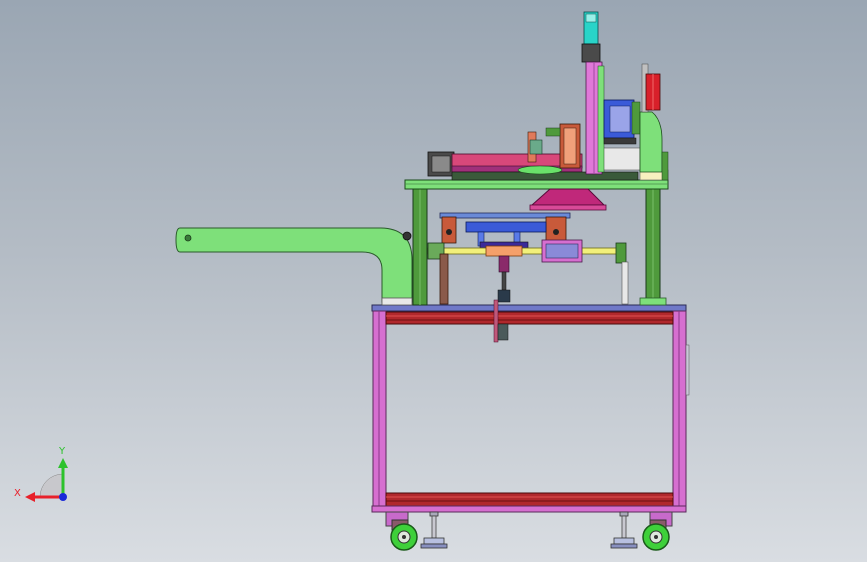  What do you see at coordinates (17, 493) in the screenshot?
I see `triad-x-label: X` at bounding box center [17, 493].